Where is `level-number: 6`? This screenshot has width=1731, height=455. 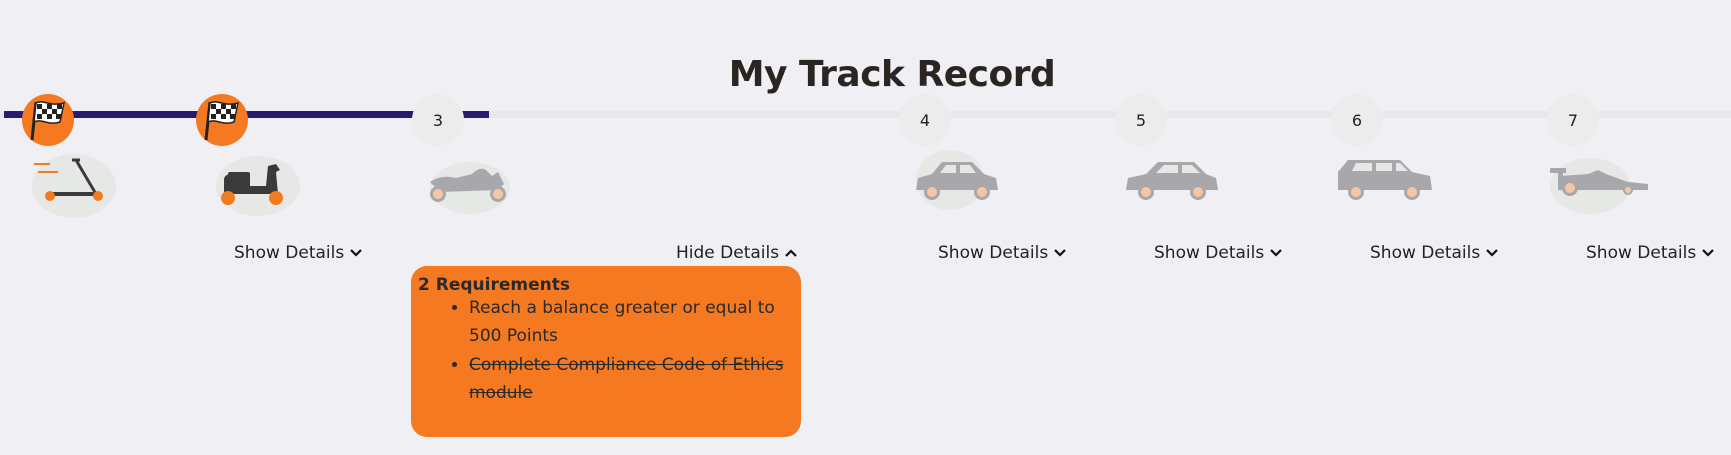 level-number: 6 is located at coordinates (1357, 120).